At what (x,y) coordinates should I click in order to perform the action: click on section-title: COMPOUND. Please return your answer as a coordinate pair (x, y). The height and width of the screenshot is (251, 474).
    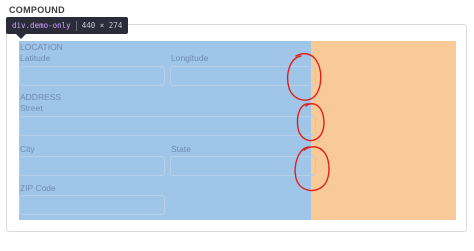
    Looking at the image, I should click on (37, 10).